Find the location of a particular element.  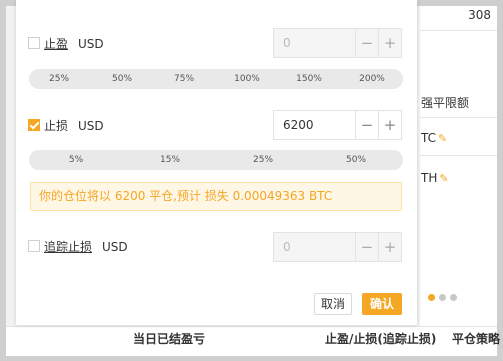

take-profit-stepper: 0 − + is located at coordinates (337, 43).